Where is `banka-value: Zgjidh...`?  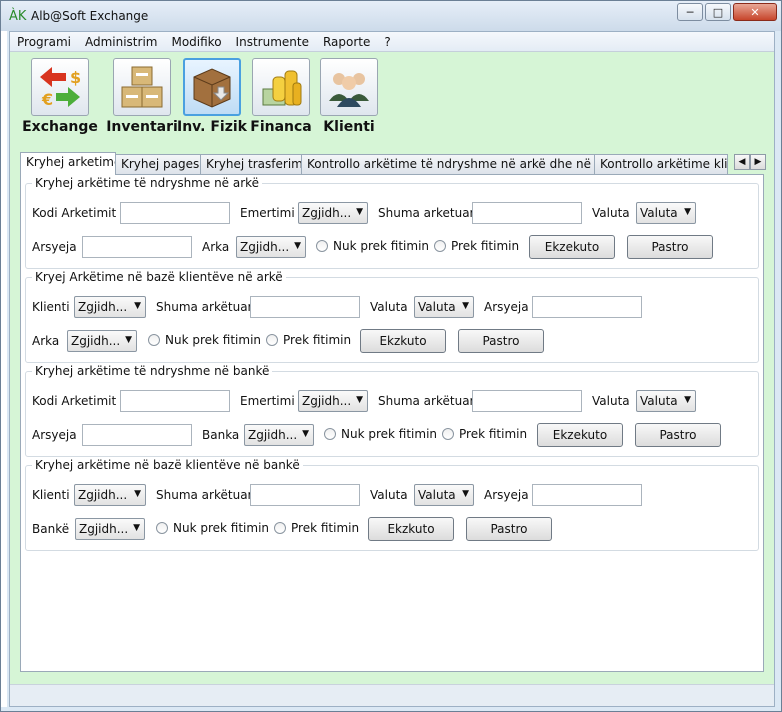 banka-value: Zgjidh... is located at coordinates (273, 435).